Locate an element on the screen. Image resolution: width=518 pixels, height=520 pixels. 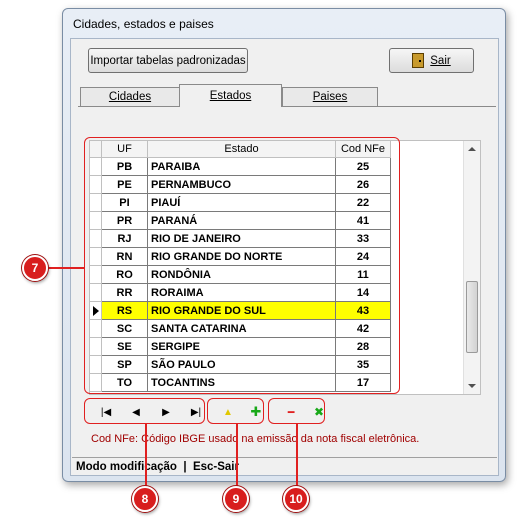
status-text: Modo modificação | Esc-Sair is located at coordinates (157, 466).